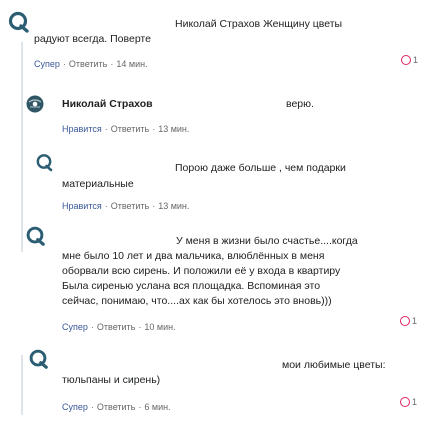 The image size is (447, 422). I want to click on comment-line: тюльпаны и сирень), so click(111, 380).